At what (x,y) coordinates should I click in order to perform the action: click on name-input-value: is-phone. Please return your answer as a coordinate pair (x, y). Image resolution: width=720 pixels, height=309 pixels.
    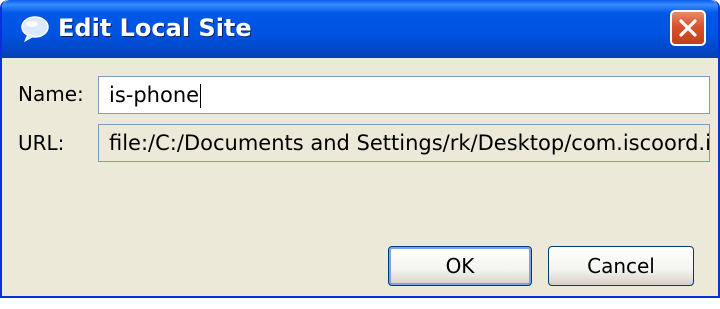
    Looking at the image, I should click on (154, 95).